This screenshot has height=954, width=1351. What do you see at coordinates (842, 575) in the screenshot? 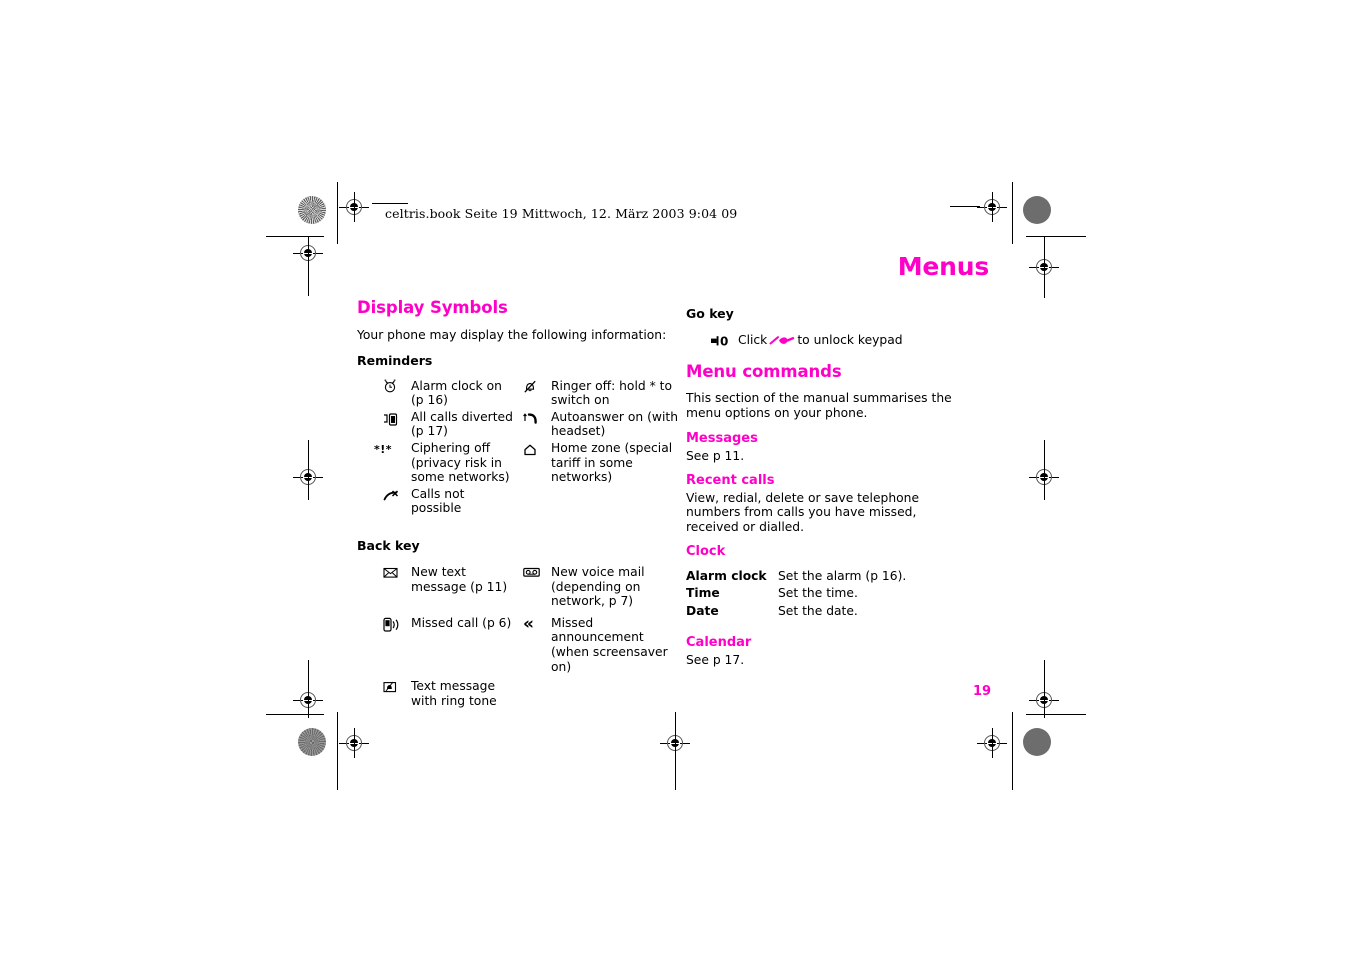
I see `clock-command-value-alarm-clock: Set the alarm (p 16).` at bounding box center [842, 575].